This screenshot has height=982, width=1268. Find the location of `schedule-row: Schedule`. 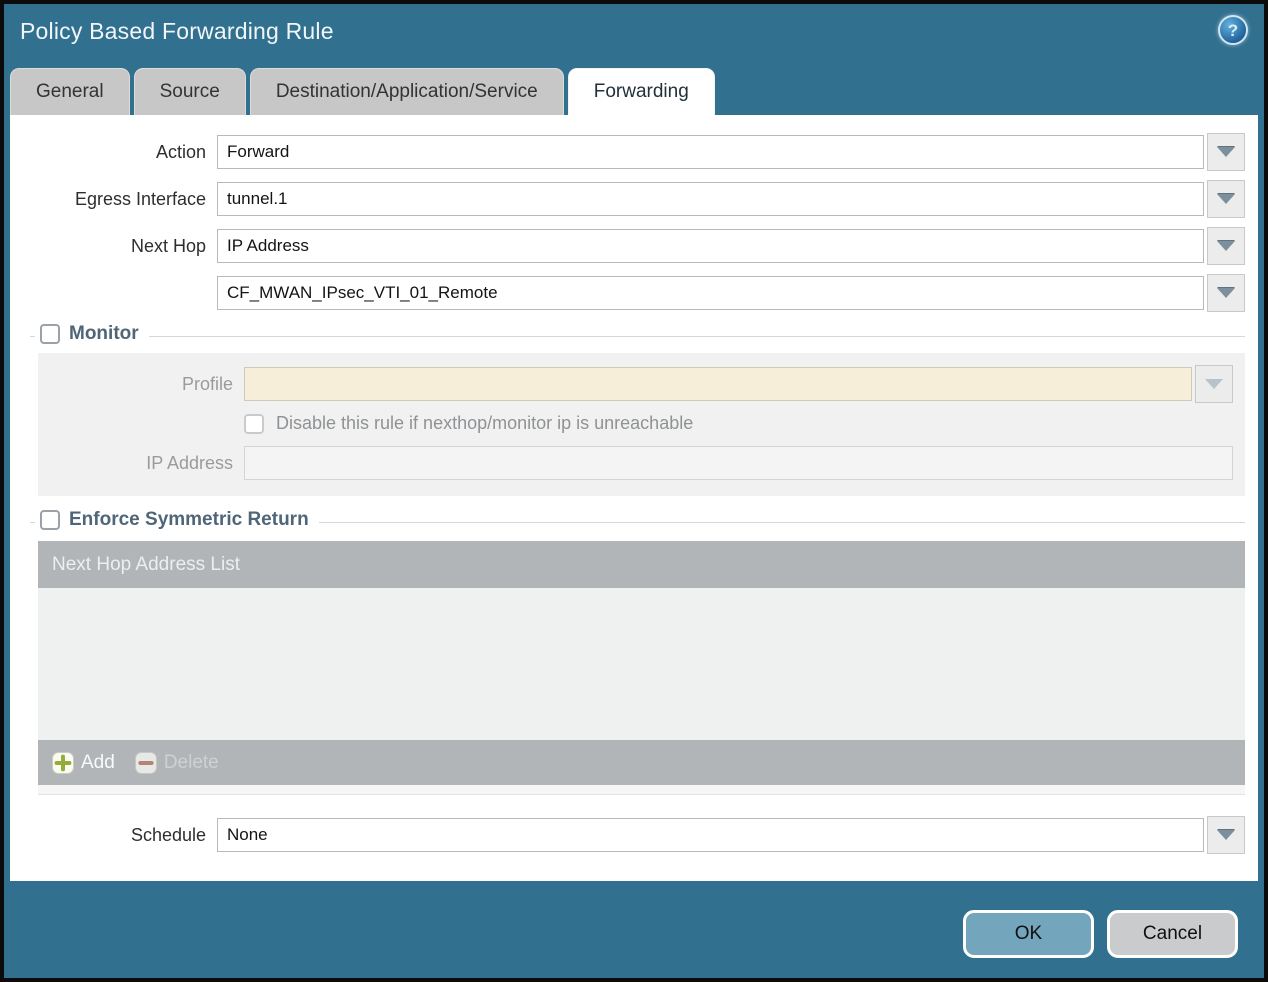

schedule-row: Schedule is located at coordinates (627, 835).